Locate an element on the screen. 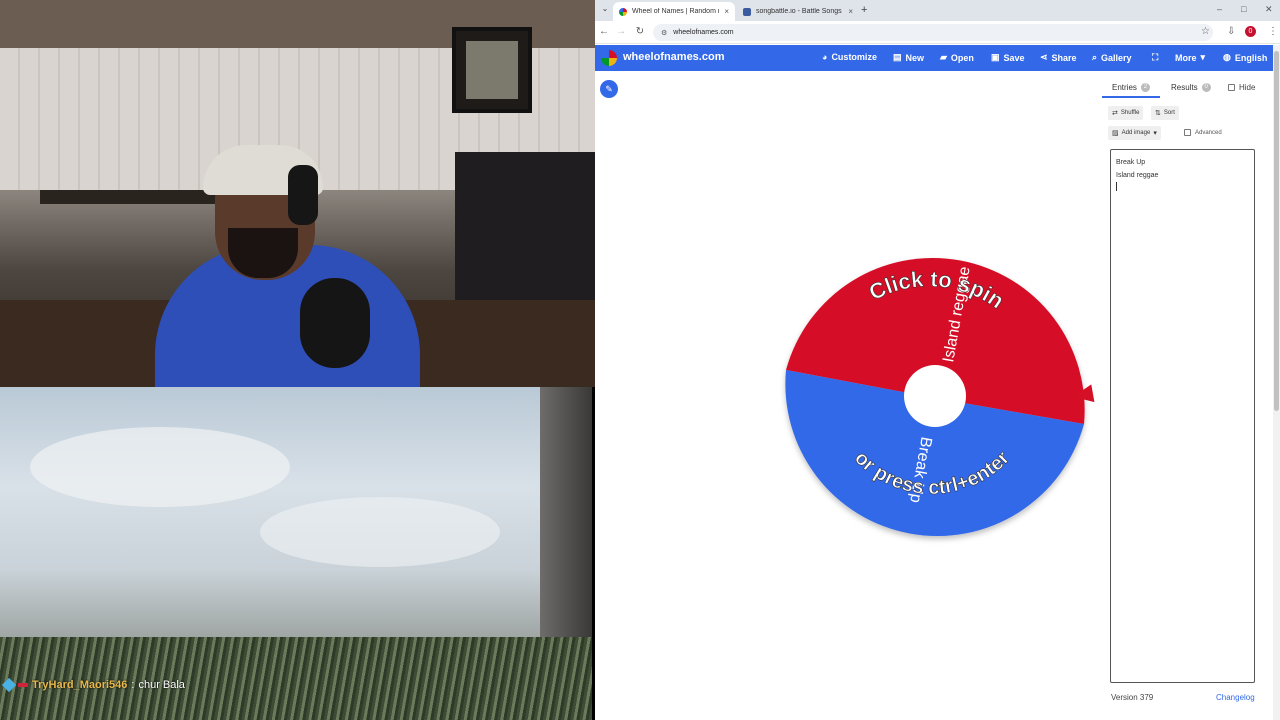 This screenshot has width=1280, height=720. fullscreen-icon: ⛶ is located at coordinates (1155, 57).